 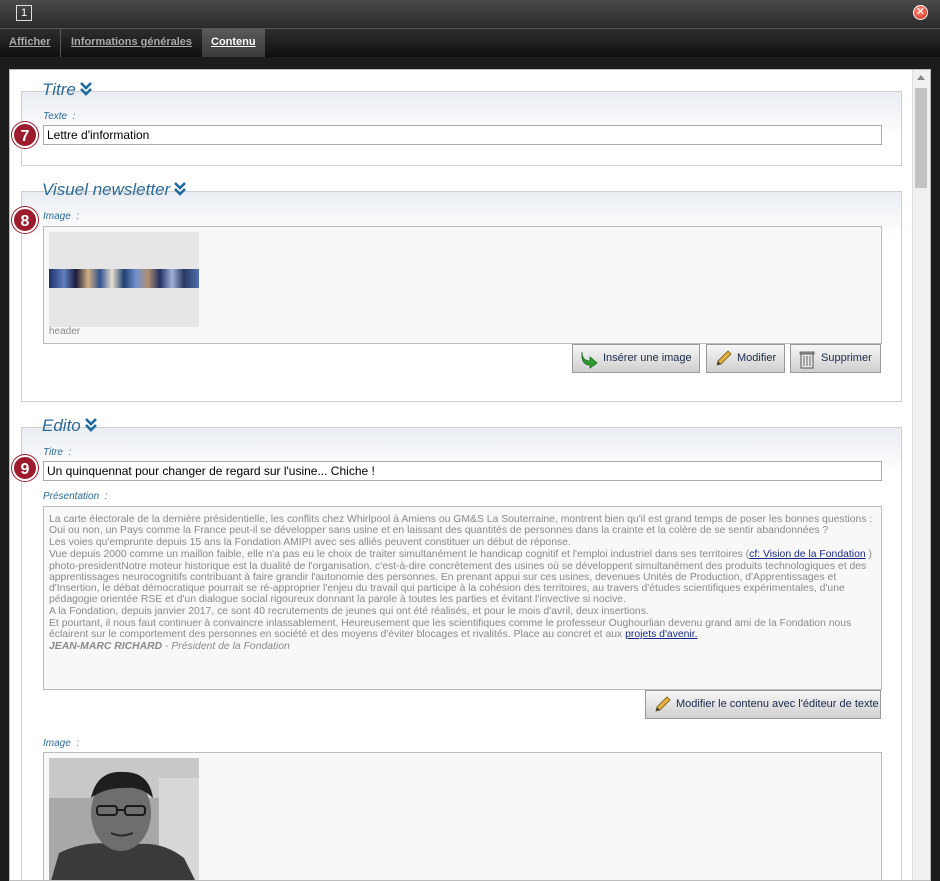 I want to click on step-badge-7: 7, so click(x=25, y=135).